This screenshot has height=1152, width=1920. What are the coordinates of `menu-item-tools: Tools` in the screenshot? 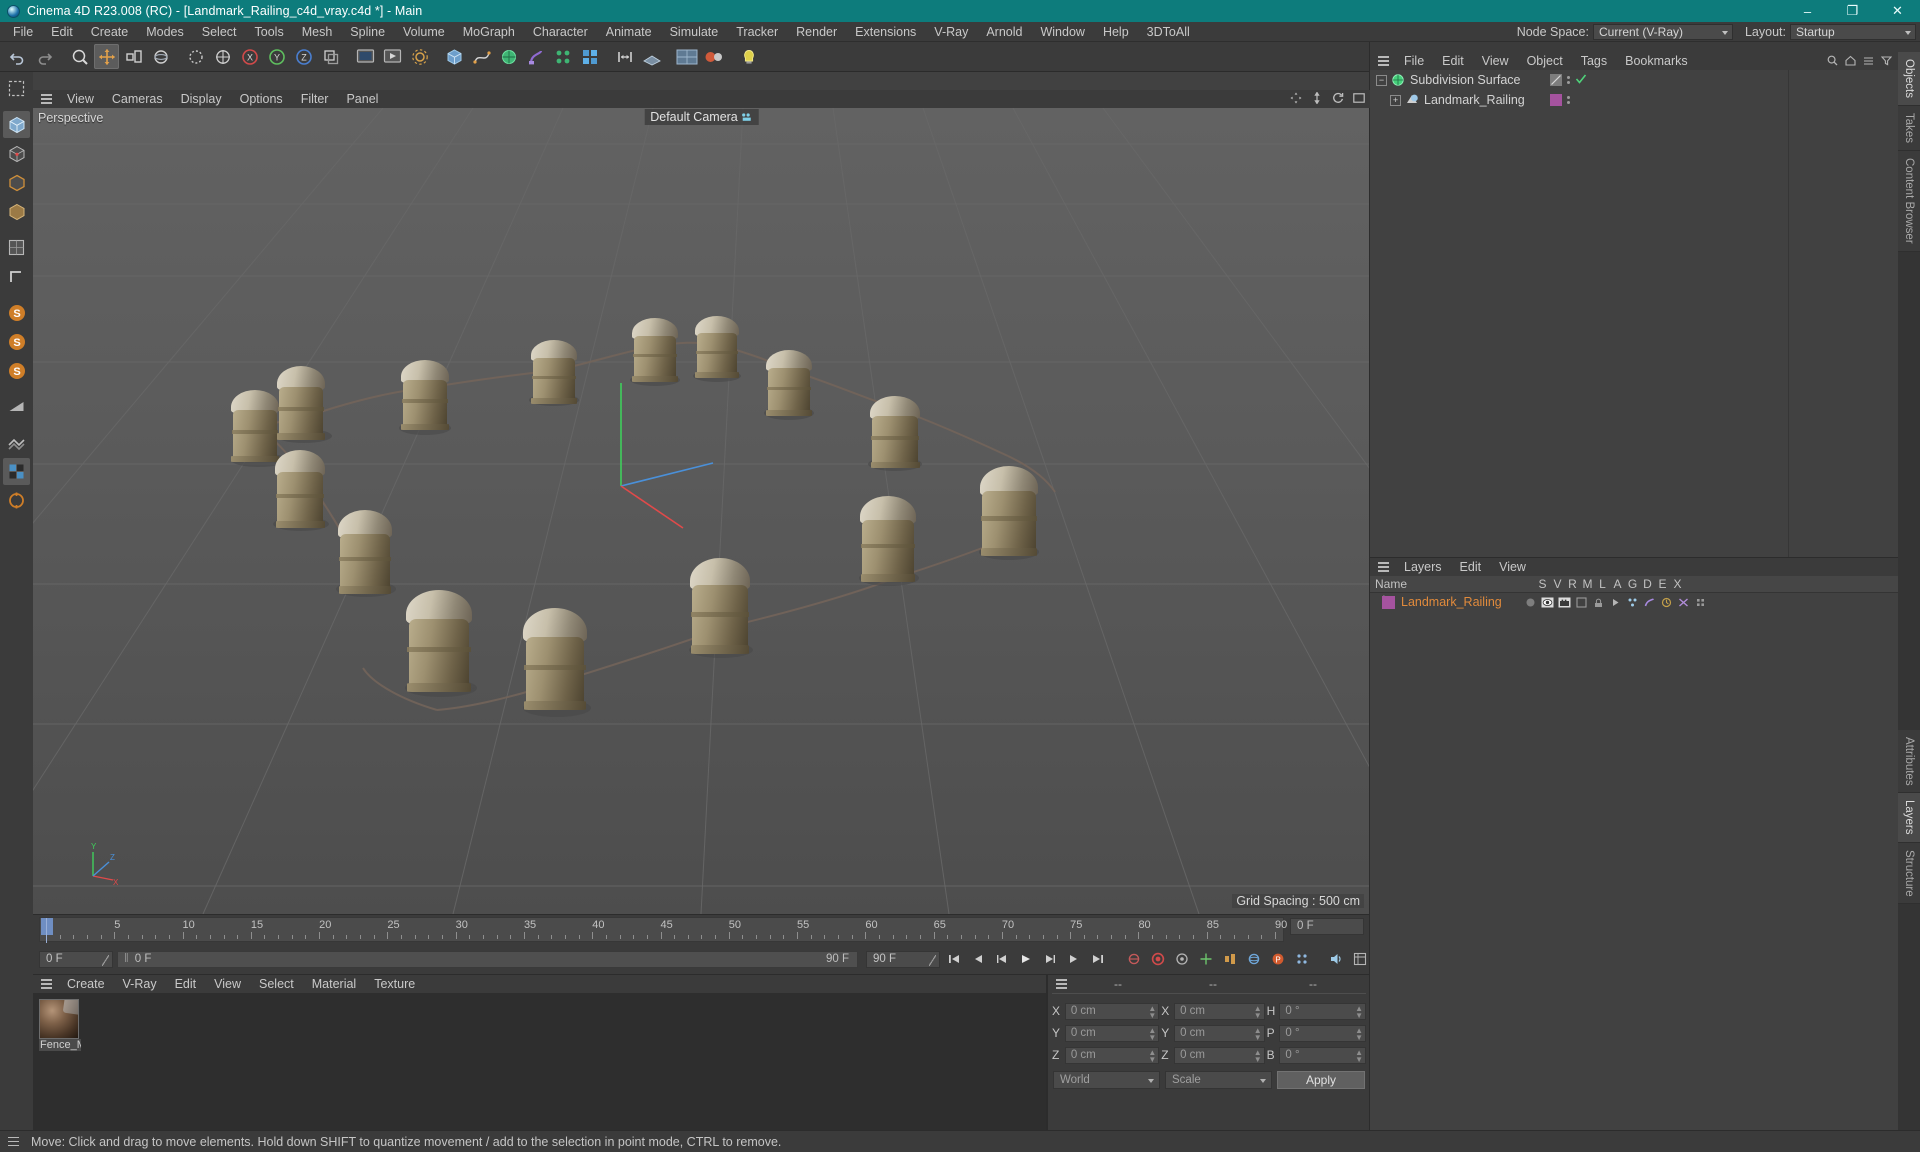 It's located at (269, 32).